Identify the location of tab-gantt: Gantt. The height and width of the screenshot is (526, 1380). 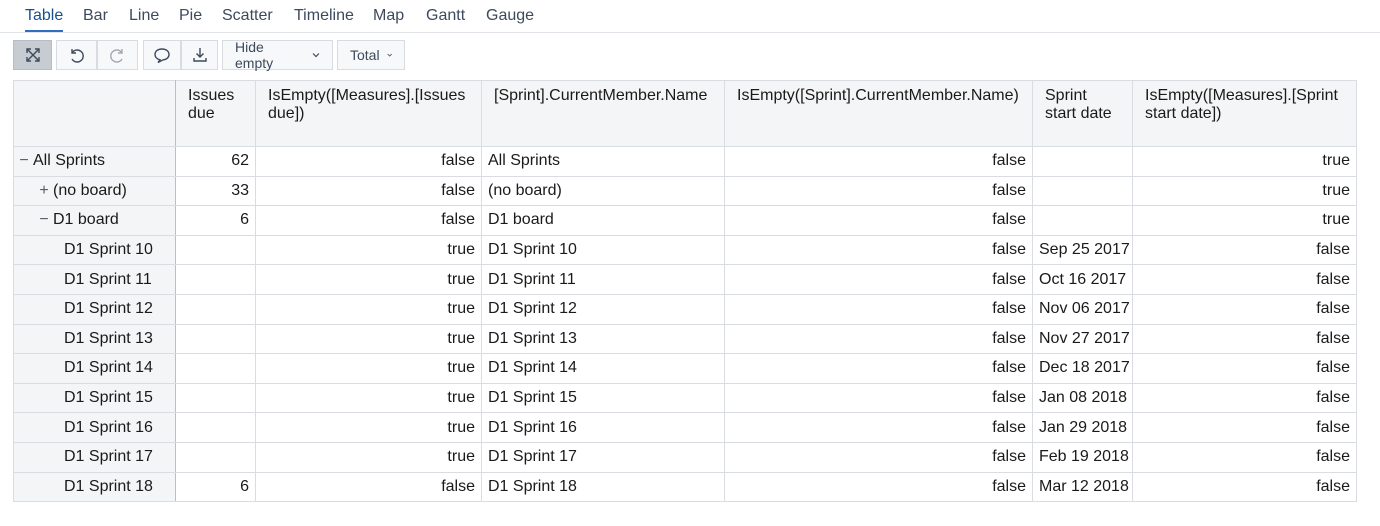
(445, 19).